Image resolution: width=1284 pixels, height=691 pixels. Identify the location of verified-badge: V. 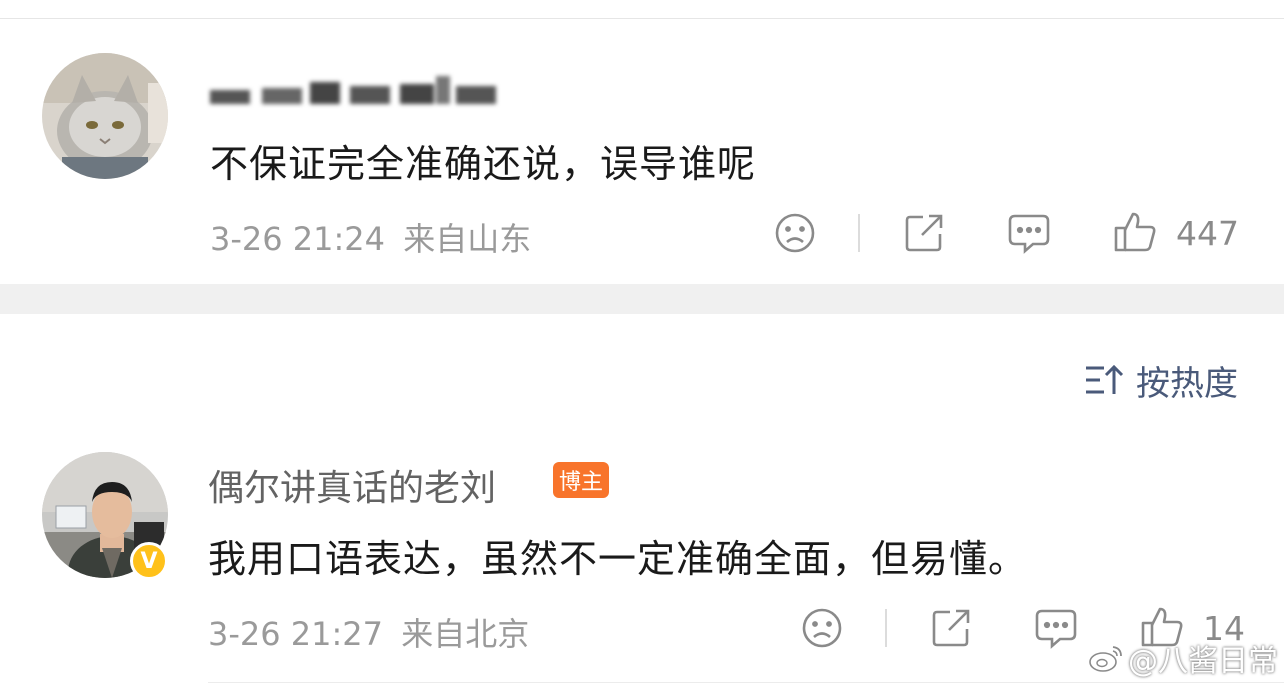
(149, 561).